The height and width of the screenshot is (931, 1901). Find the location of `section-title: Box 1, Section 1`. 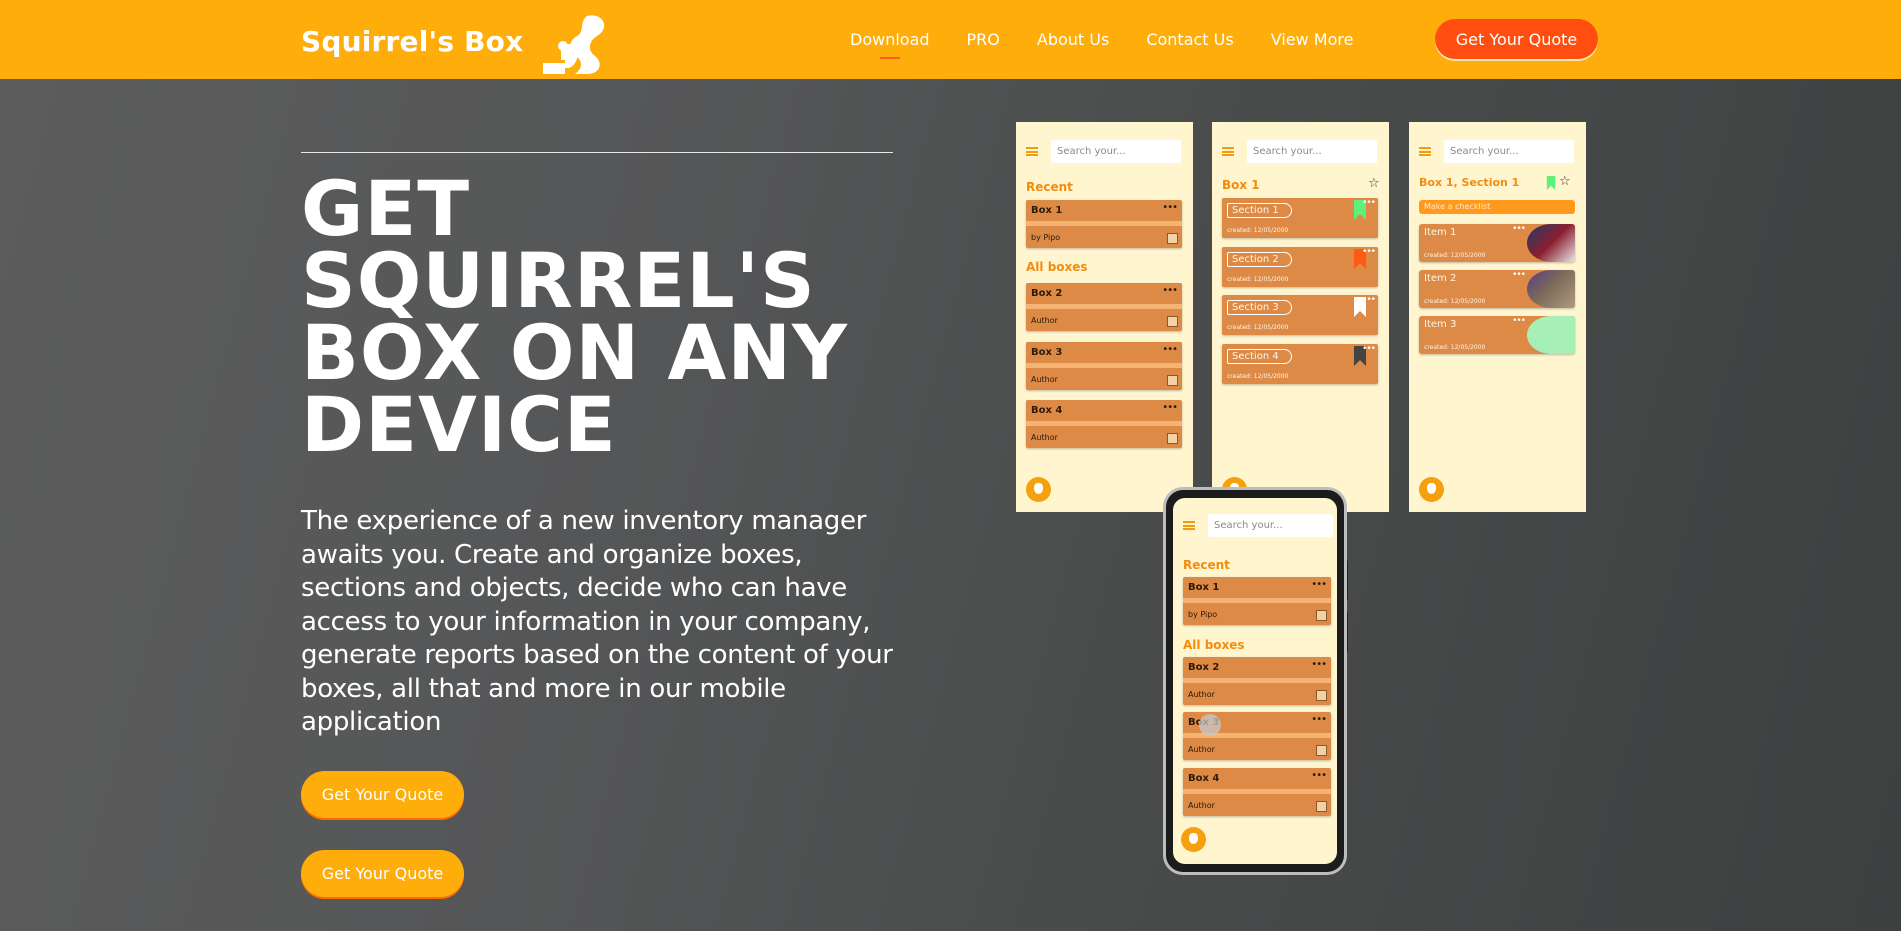

section-title: Box 1, Section 1 is located at coordinates (1469, 182).